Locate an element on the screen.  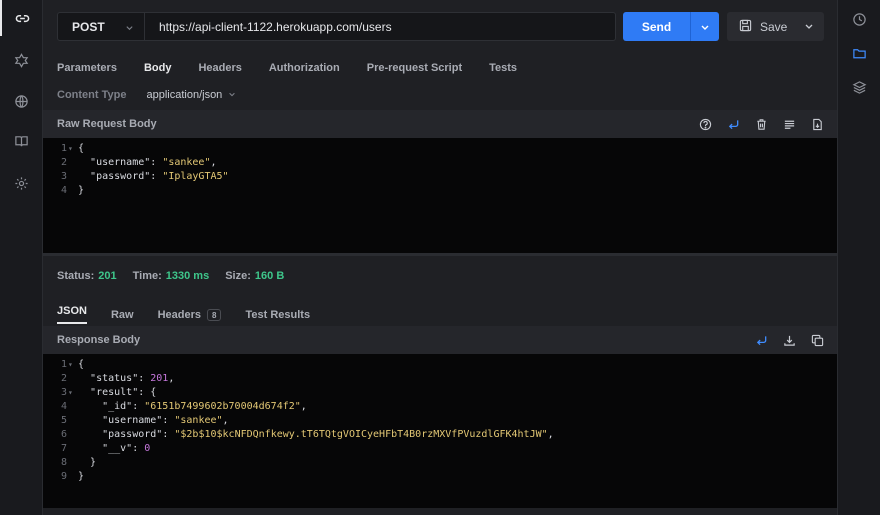
line-number: 9 is located at coordinates (63, 476).